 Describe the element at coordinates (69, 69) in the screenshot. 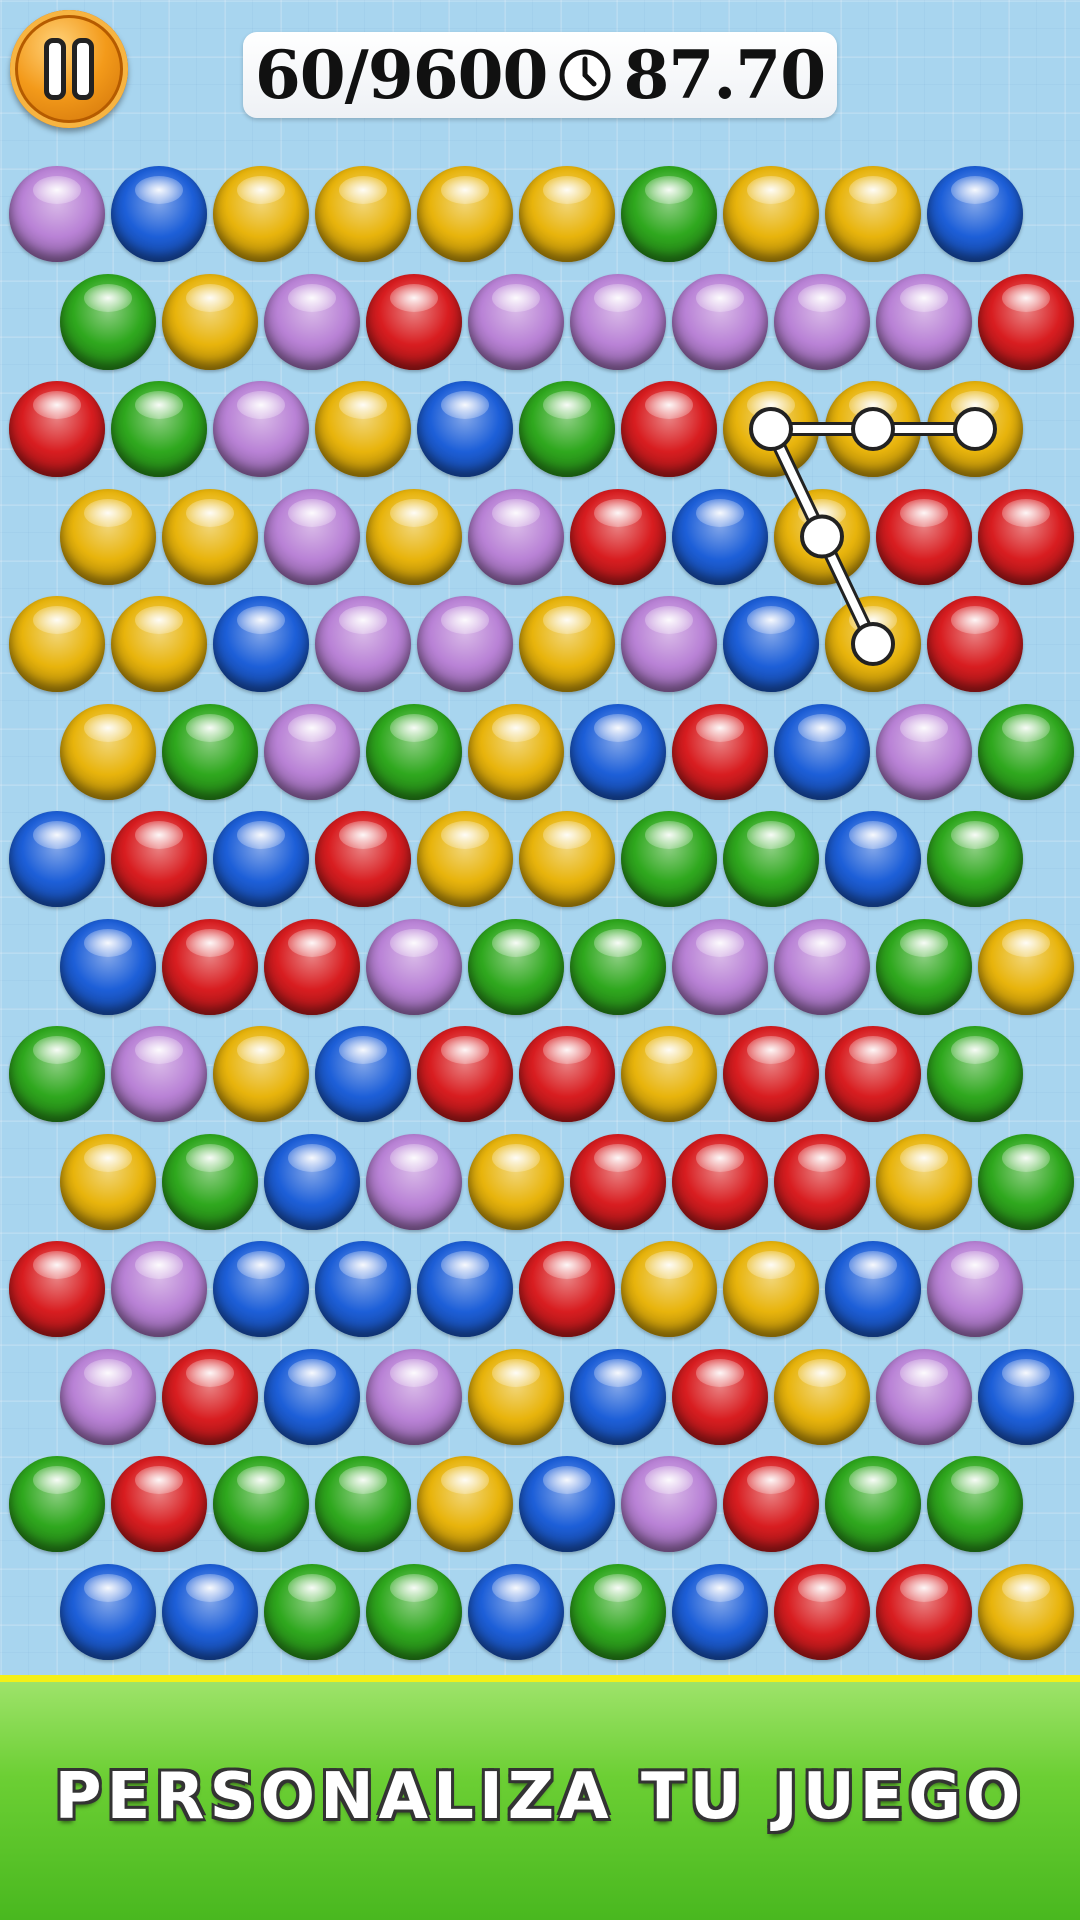

I see `pause-button` at that location.